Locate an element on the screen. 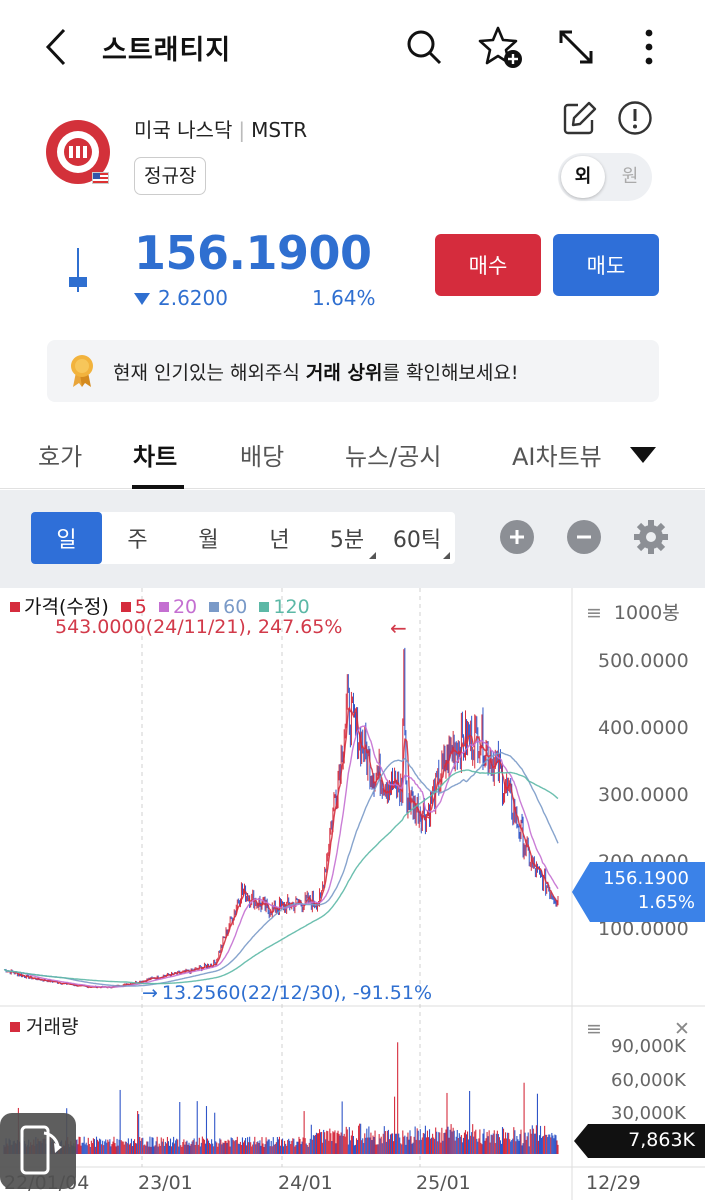 This screenshot has height=1200, width=705. legend-ma120: 120 is located at coordinates (291, 607).